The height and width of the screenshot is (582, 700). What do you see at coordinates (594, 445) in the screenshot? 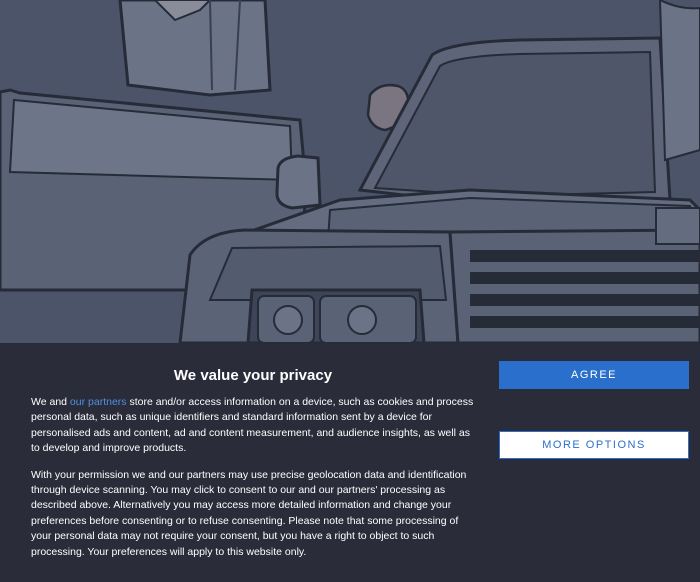
I see `more-options-button: MORE OPTIONS` at bounding box center [594, 445].